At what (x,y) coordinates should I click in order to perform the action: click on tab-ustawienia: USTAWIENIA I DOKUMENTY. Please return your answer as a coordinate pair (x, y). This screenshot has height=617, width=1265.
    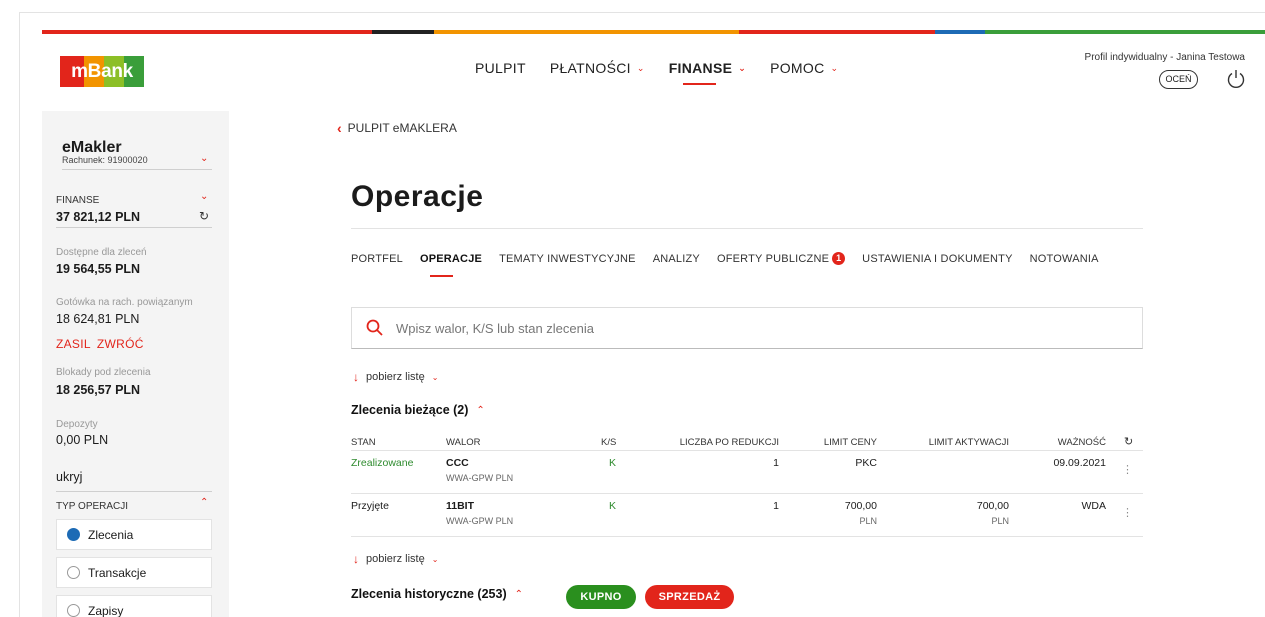
    Looking at the image, I should click on (937, 258).